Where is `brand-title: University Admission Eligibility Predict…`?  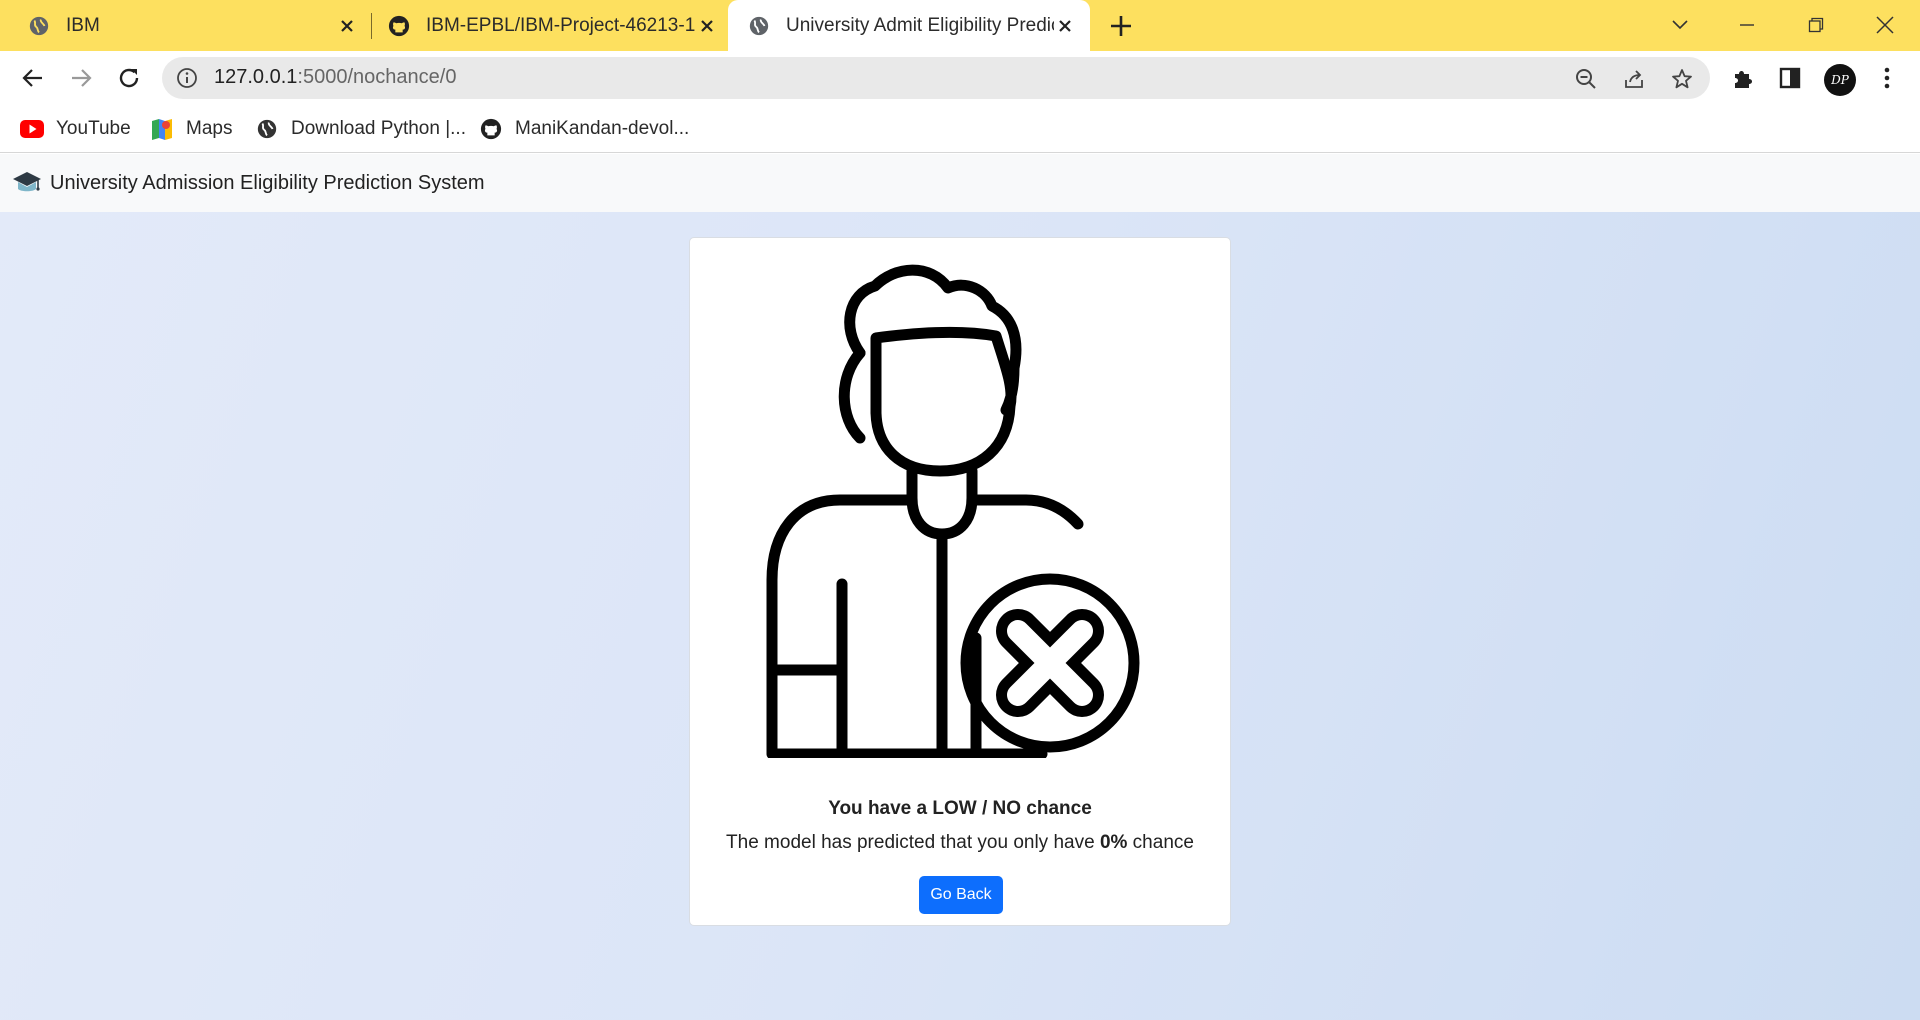 brand-title: University Admission Eligibility Predict… is located at coordinates (267, 182).